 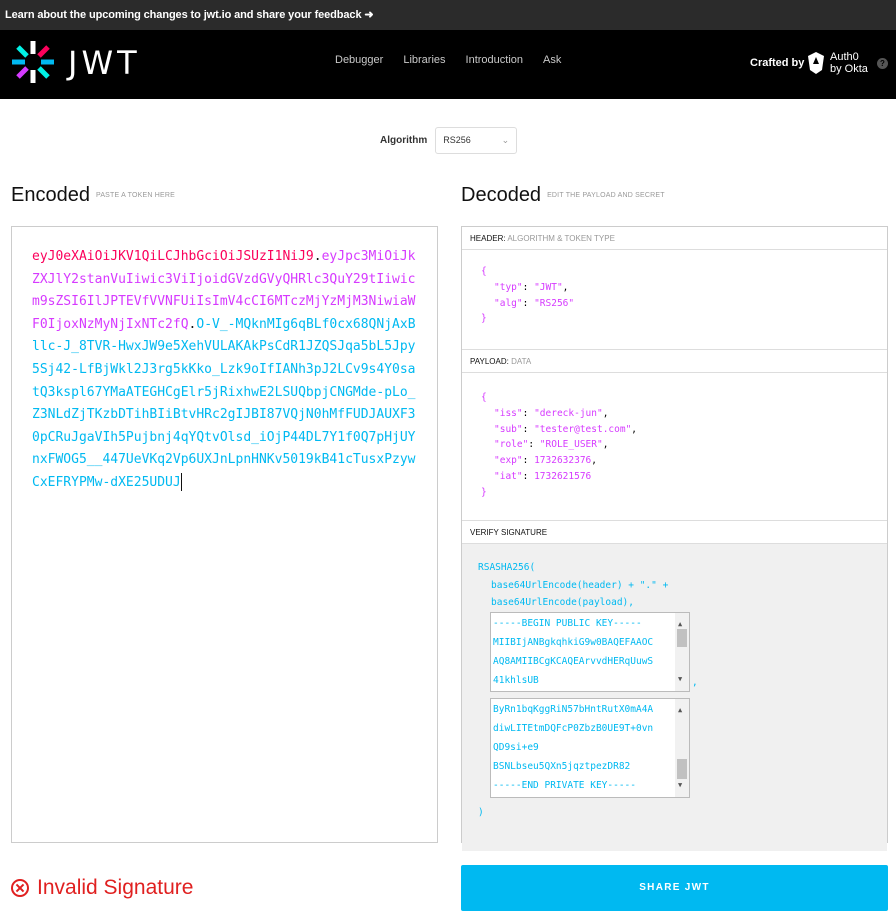 What do you see at coordinates (458, 60) in the screenshot?
I see `main-nav: Debugger Libraries Introduction Ask` at bounding box center [458, 60].